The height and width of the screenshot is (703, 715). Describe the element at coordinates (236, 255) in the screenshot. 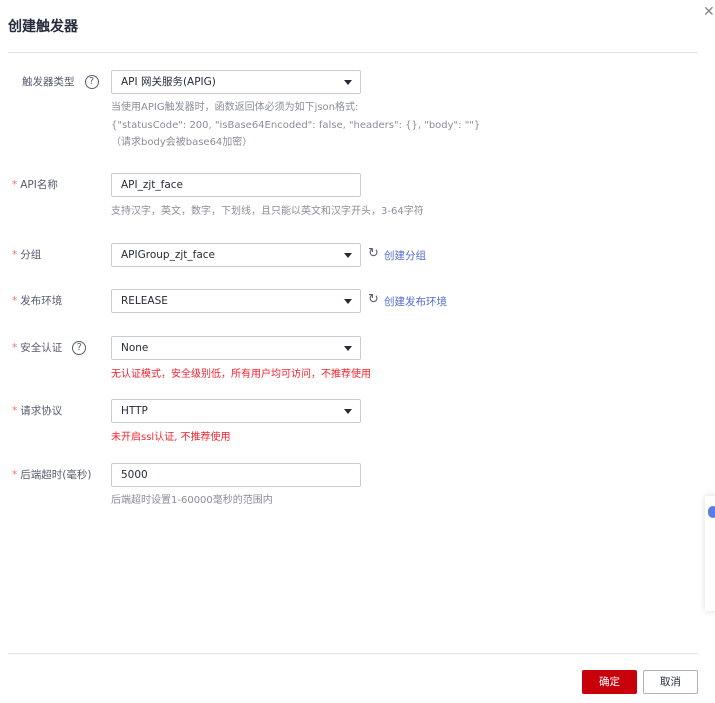

I see `group-select: APIGroup_zjt_face` at that location.